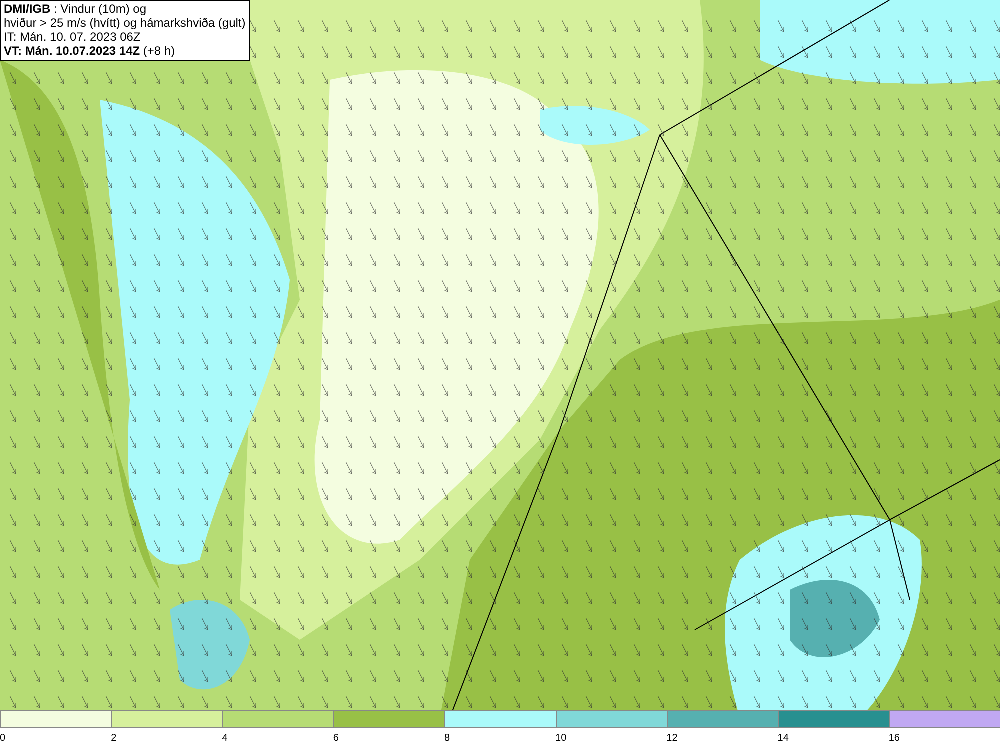 This screenshot has width=1000, height=747. What do you see at coordinates (561, 739) in the screenshot?
I see `scale-tick-label: 10` at bounding box center [561, 739].